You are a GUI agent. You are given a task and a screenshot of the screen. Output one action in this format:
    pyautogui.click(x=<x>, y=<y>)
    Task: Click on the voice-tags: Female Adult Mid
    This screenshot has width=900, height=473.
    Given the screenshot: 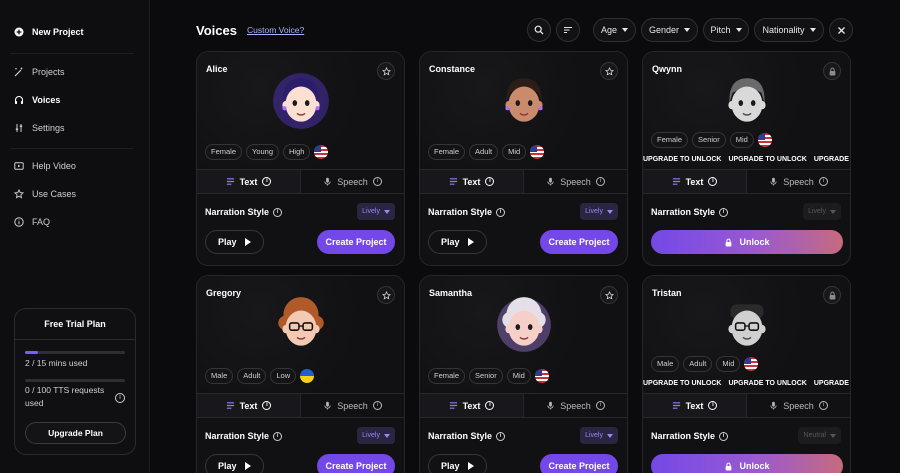 What is the action you would take?
    pyautogui.click(x=486, y=152)
    